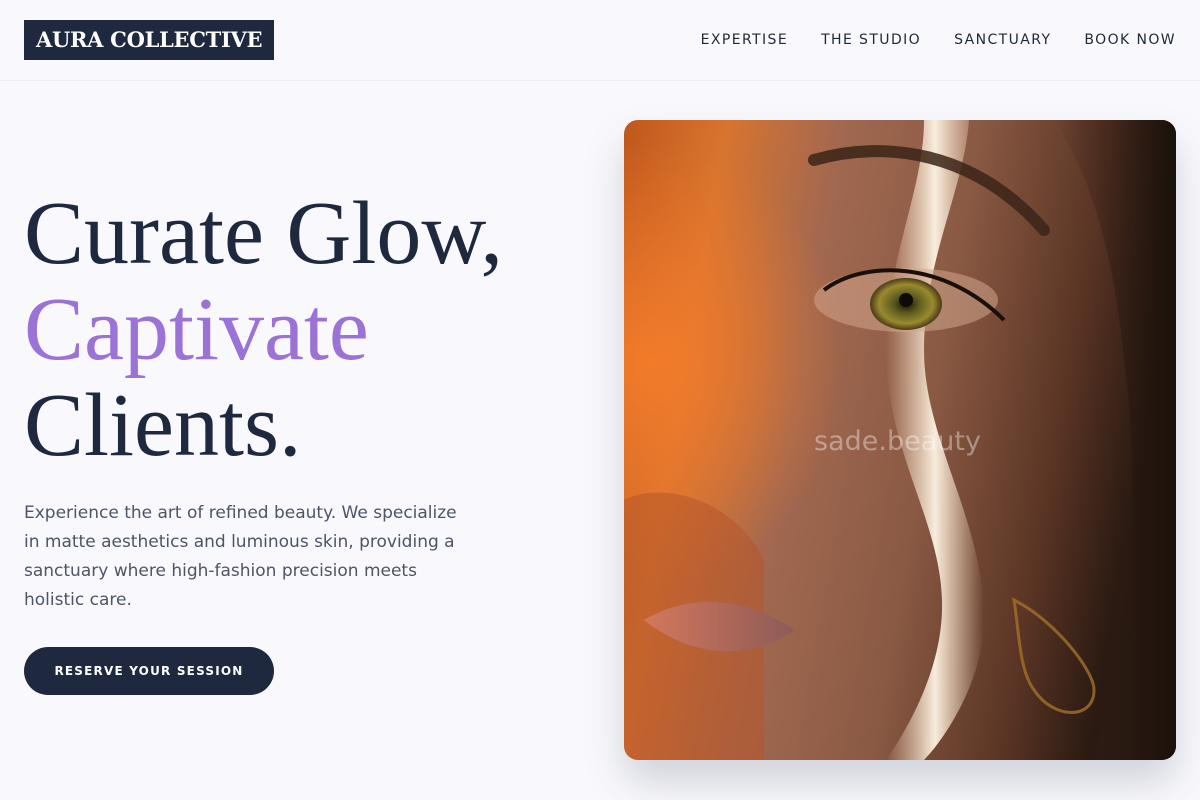 This screenshot has width=1200, height=800. What do you see at coordinates (149, 671) in the screenshot?
I see `reserve-session-button: RESERVE YOUR SESSION` at bounding box center [149, 671].